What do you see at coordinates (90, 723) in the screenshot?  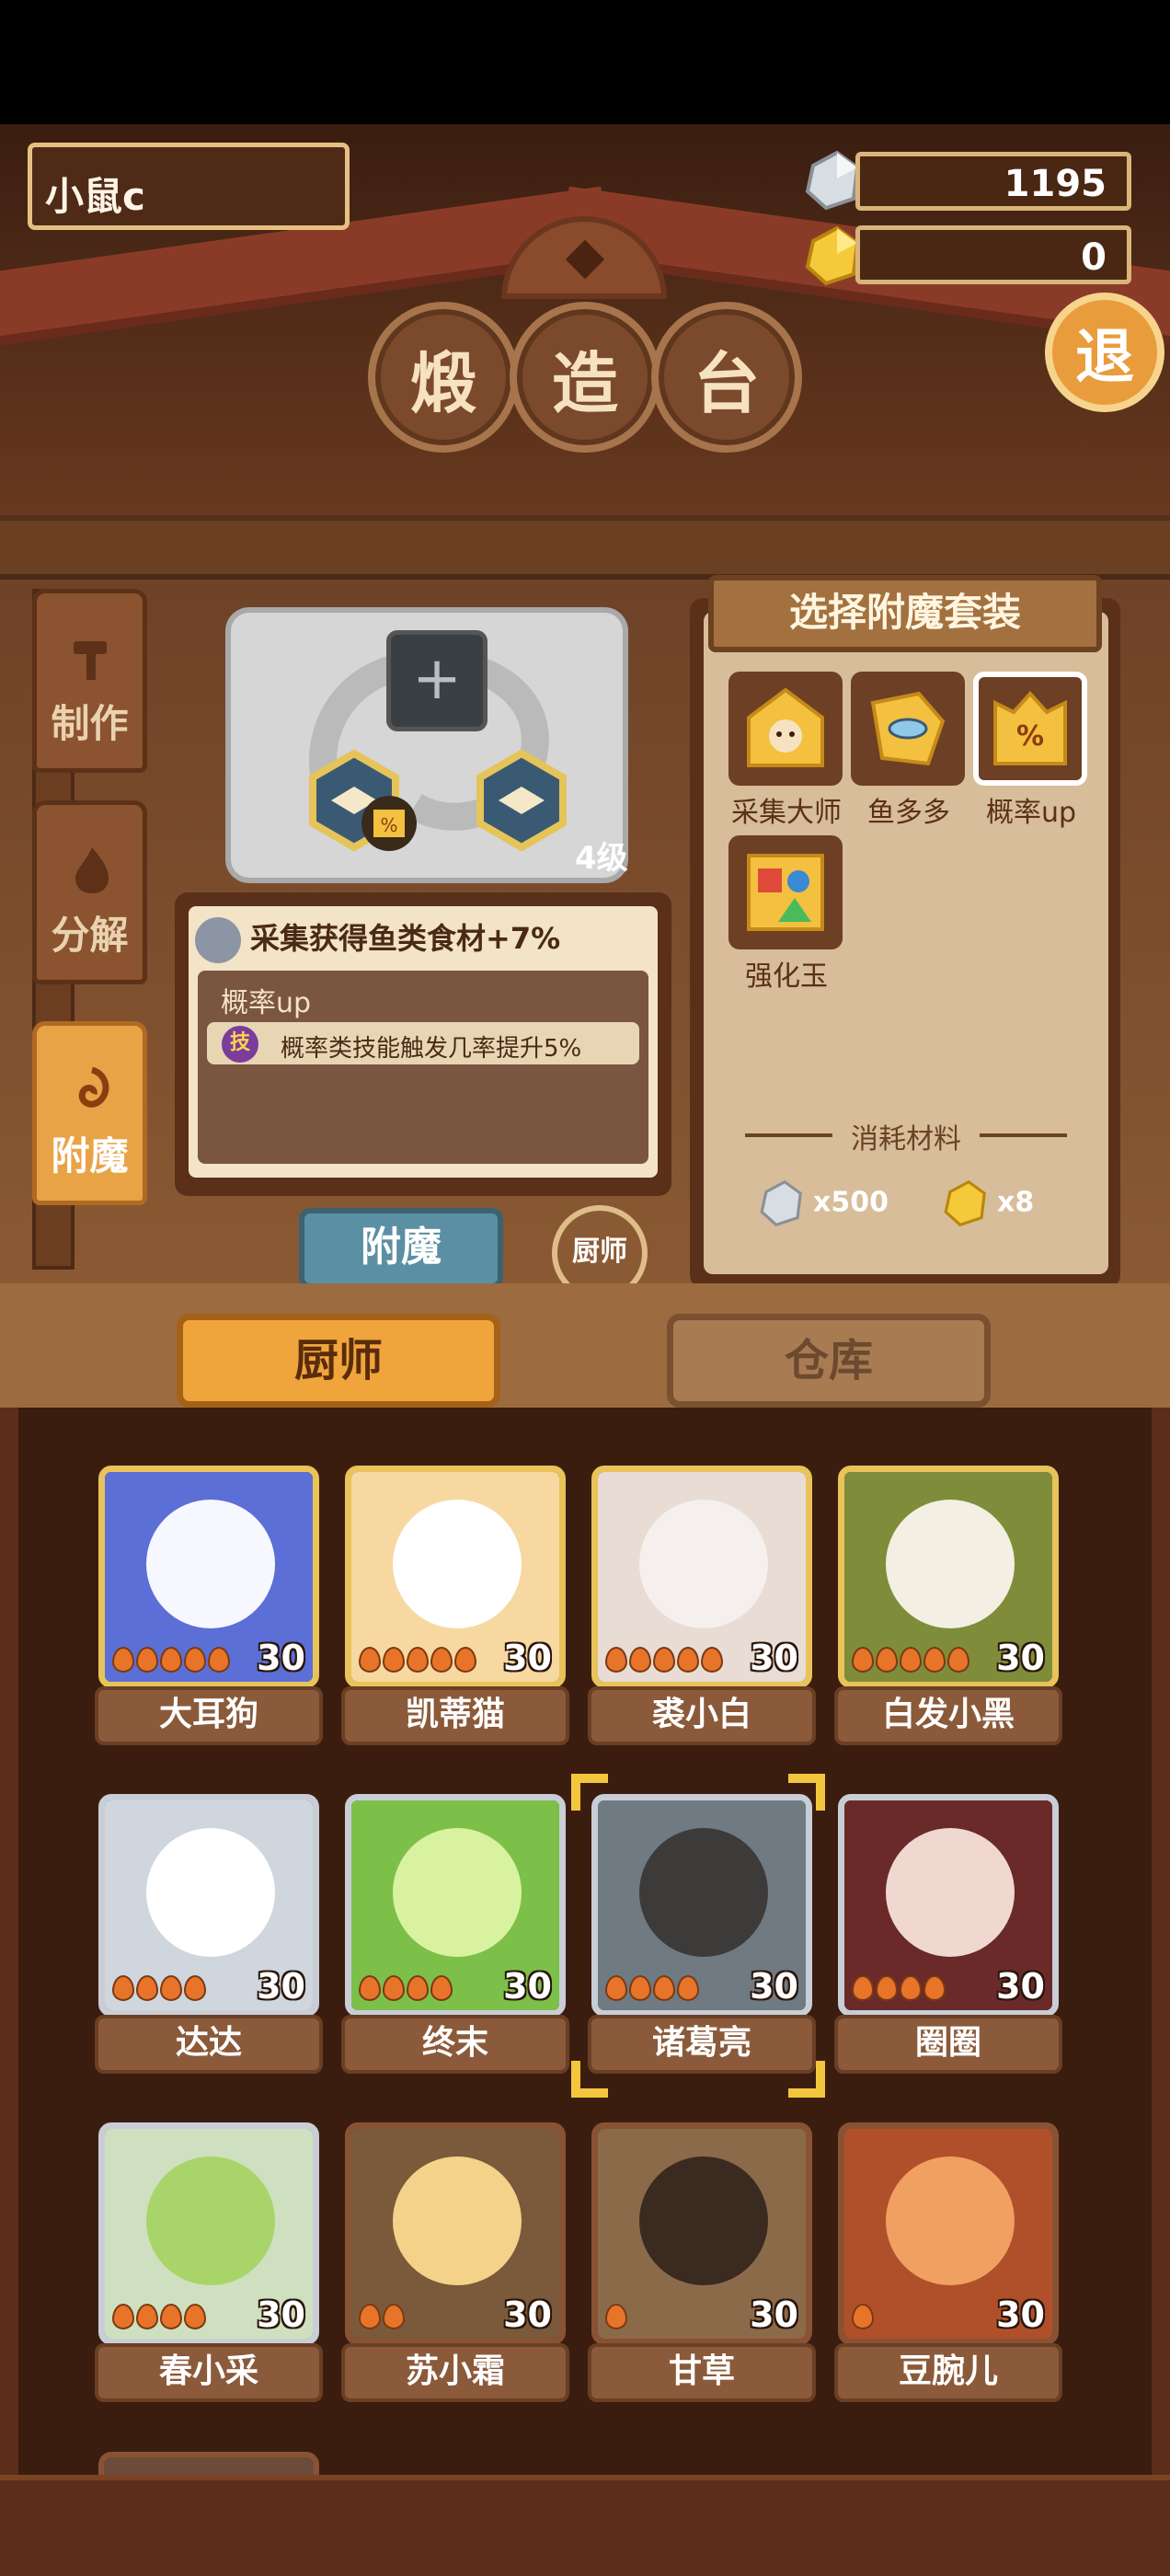 I see `tab-craft-label: 制作` at bounding box center [90, 723].